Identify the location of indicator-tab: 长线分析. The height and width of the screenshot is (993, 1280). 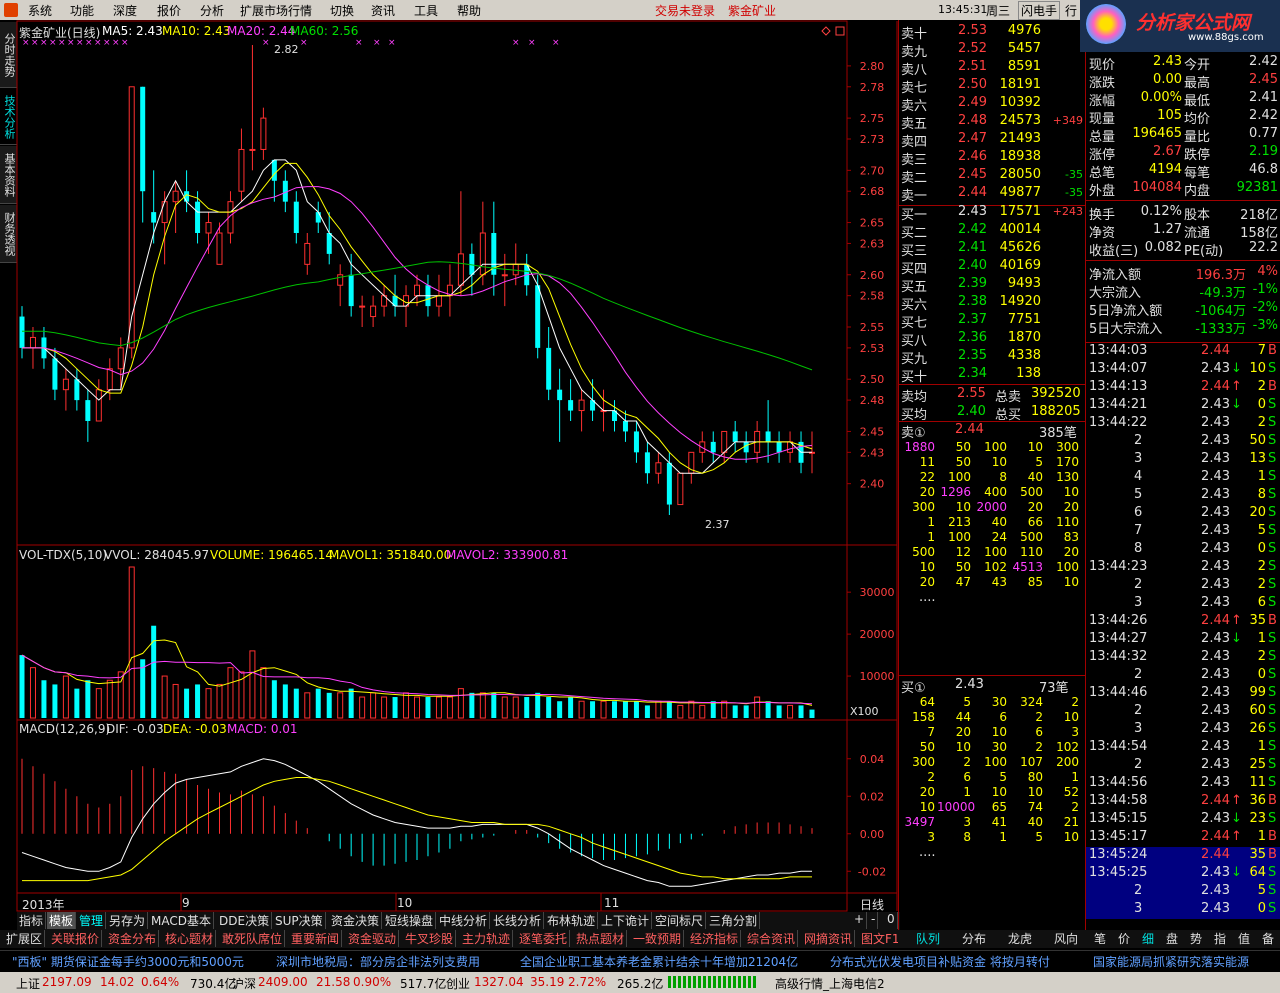
(518, 920).